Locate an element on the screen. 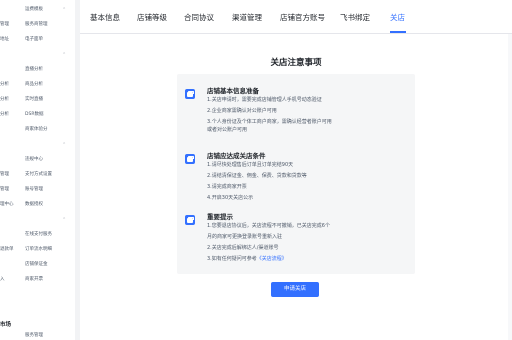 The height and width of the screenshot is (340, 512). section-line: 3.如有任何疑问可参考《关店流程》 is located at coordinates (307, 259).